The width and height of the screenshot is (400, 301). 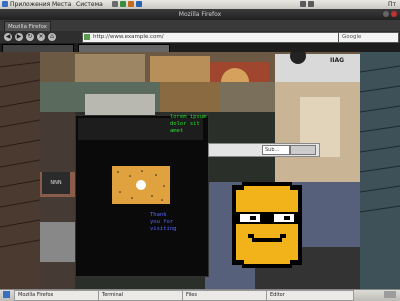 I want to click on taskbar-item: Editor, so click(x=310, y=295).